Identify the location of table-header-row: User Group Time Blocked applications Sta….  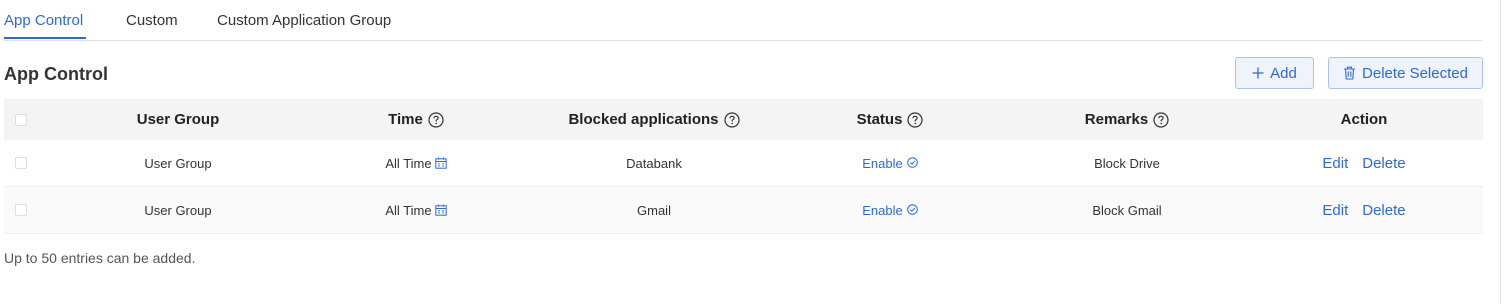
(743, 119).